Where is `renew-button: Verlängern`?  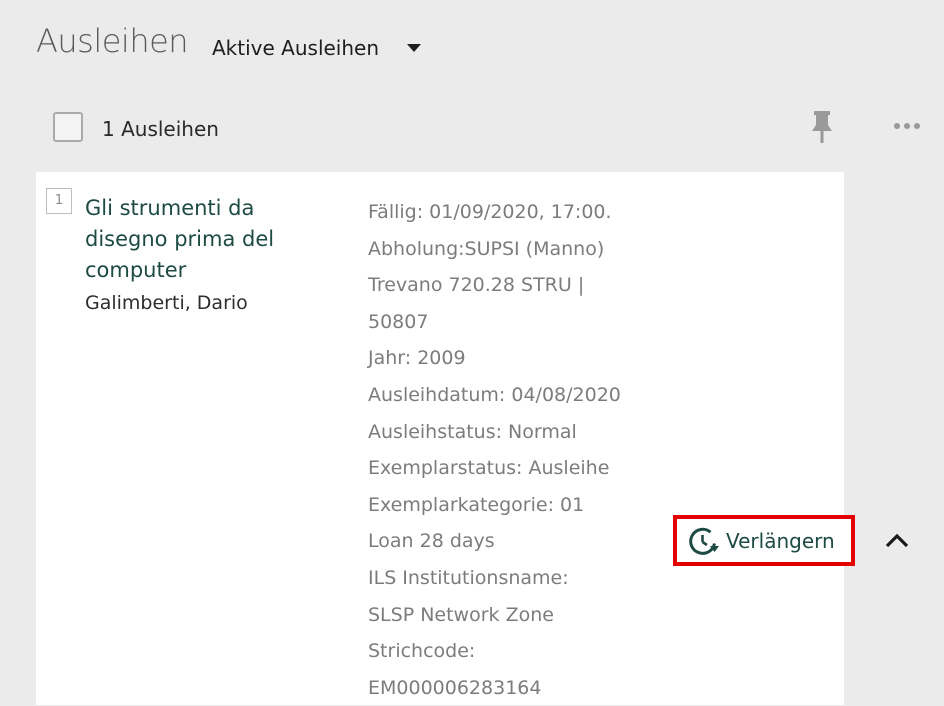
renew-button: Verlängern is located at coordinates (764, 540).